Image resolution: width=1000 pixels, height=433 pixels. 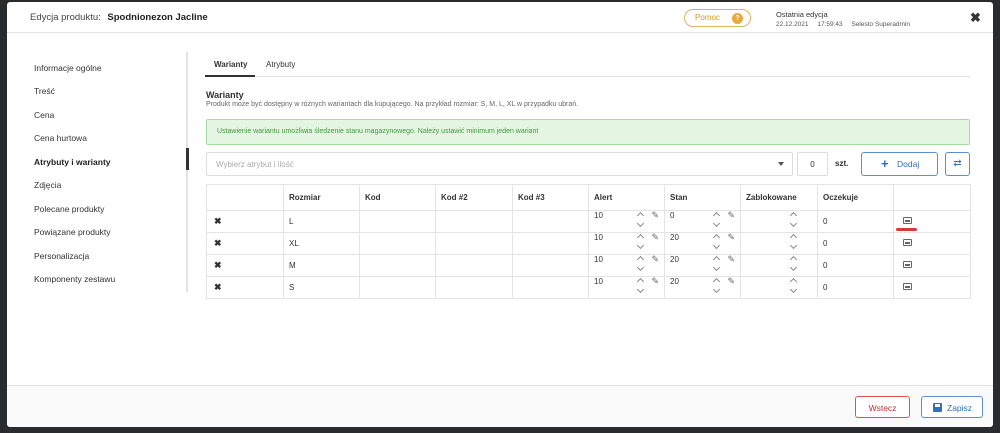 What do you see at coordinates (321, 243) in the screenshot?
I see `size-cell: XL` at bounding box center [321, 243].